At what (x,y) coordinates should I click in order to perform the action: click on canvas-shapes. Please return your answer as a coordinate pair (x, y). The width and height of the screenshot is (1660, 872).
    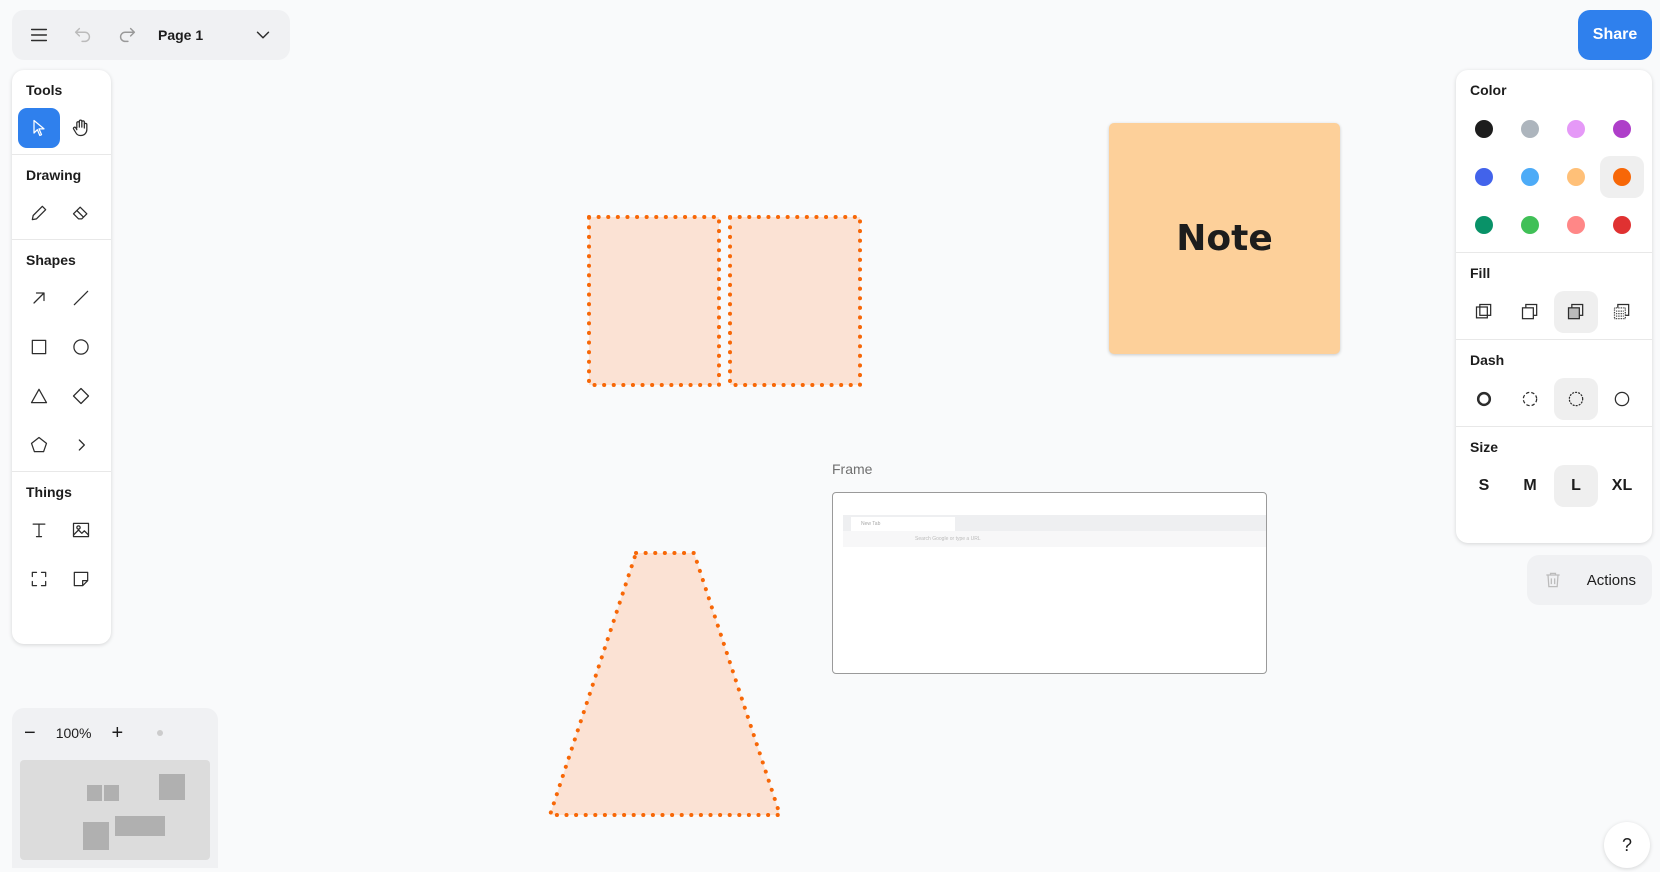
    Looking at the image, I should click on (704, 516).